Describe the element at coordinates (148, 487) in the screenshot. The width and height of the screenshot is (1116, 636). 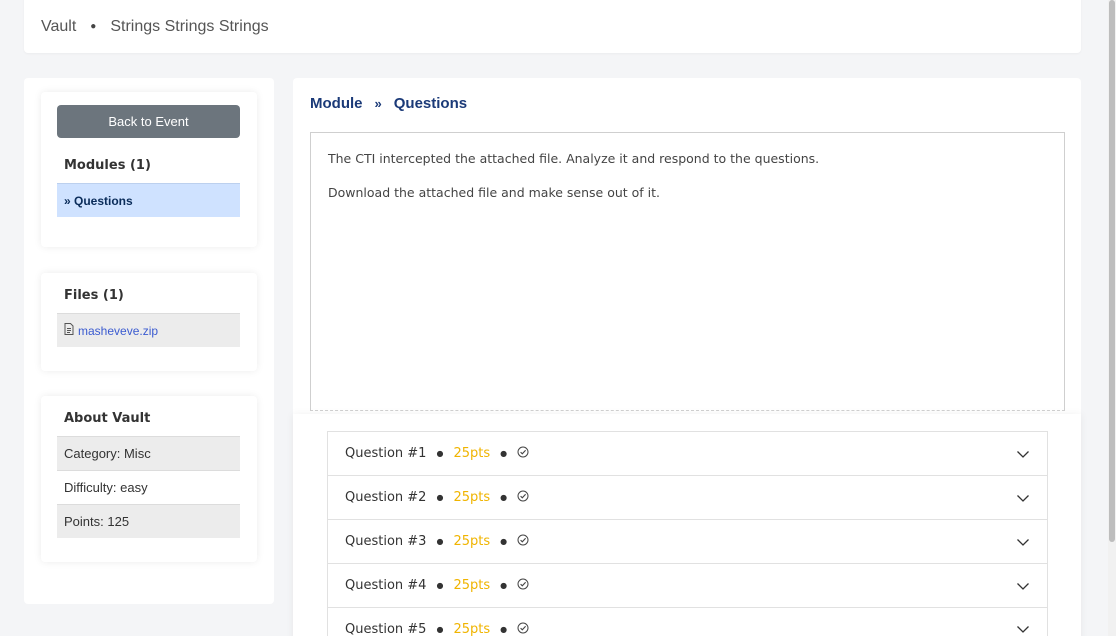
I see `about-difficulty: Difficulty: easy` at that location.